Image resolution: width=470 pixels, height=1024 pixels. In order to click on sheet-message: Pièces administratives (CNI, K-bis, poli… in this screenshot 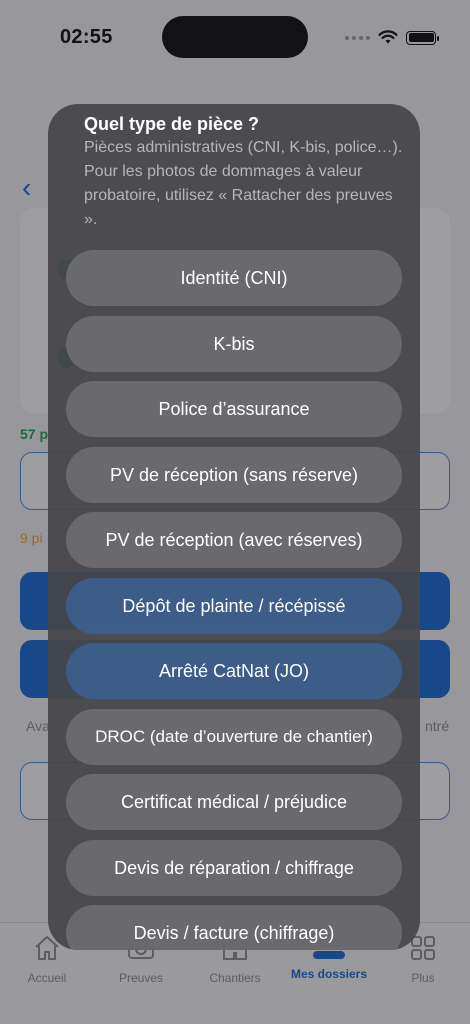, I will do `click(243, 183)`.